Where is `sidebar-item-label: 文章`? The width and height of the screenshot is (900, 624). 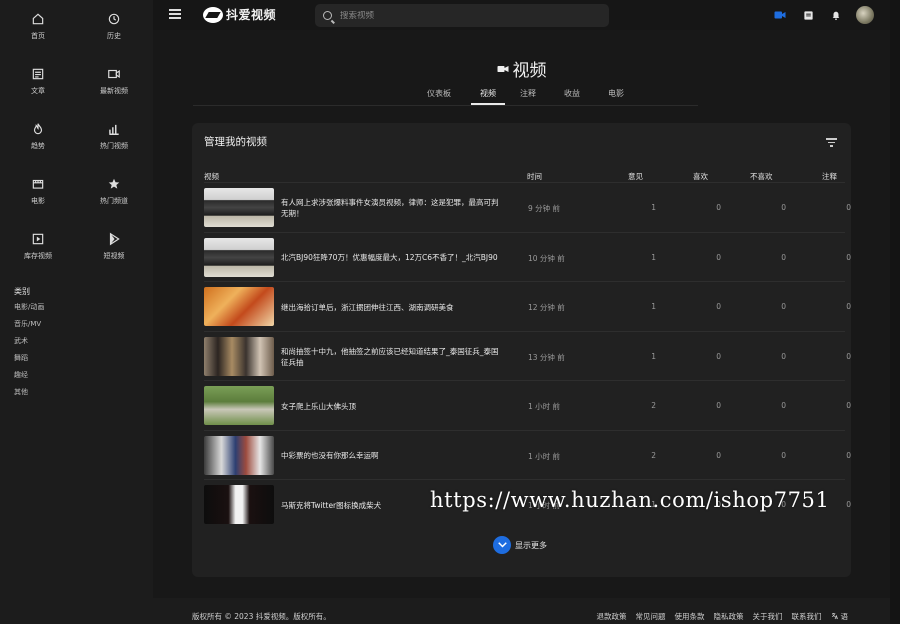 sidebar-item-label: 文章 is located at coordinates (38, 91).